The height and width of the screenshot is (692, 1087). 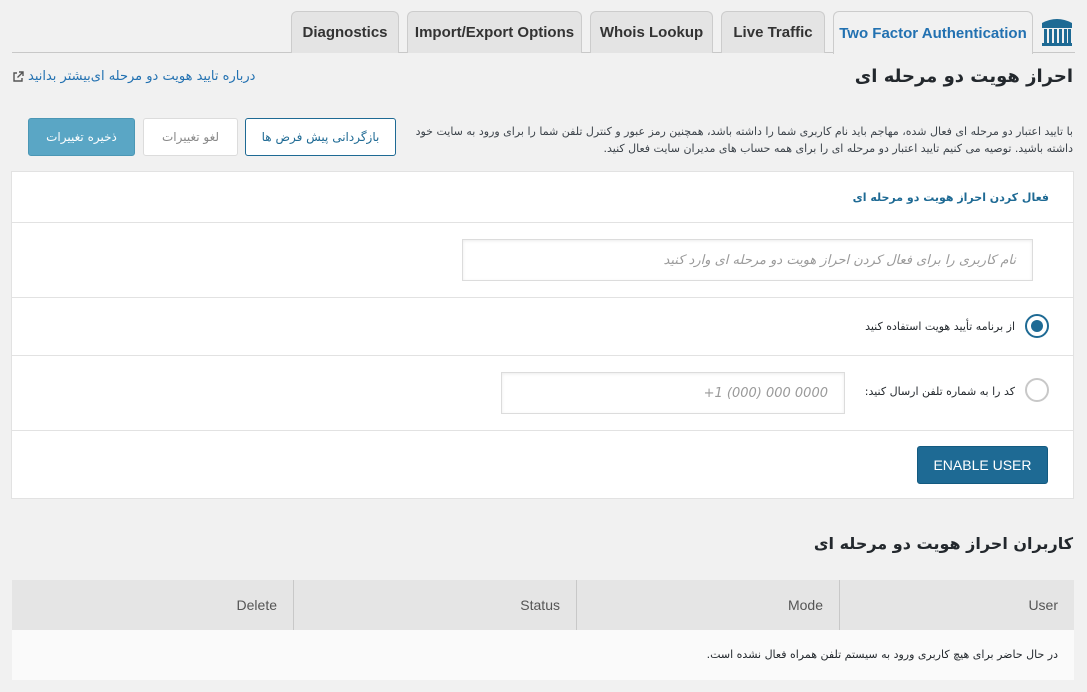 What do you see at coordinates (435, 605) in the screenshot?
I see `column-header-status: Status` at bounding box center [435, 605].